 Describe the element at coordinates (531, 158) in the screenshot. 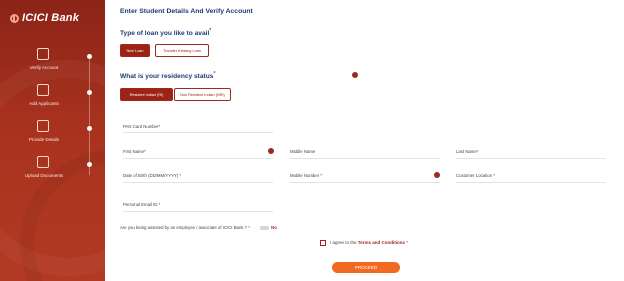

I see `last-name-underline` at that location.